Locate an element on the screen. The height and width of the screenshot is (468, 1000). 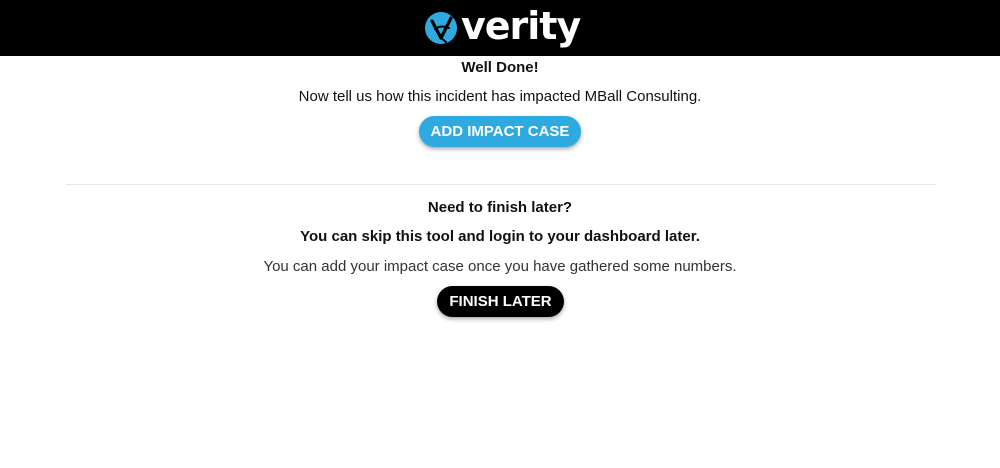
verity-logo: verity is located at coordinates (502, 27).